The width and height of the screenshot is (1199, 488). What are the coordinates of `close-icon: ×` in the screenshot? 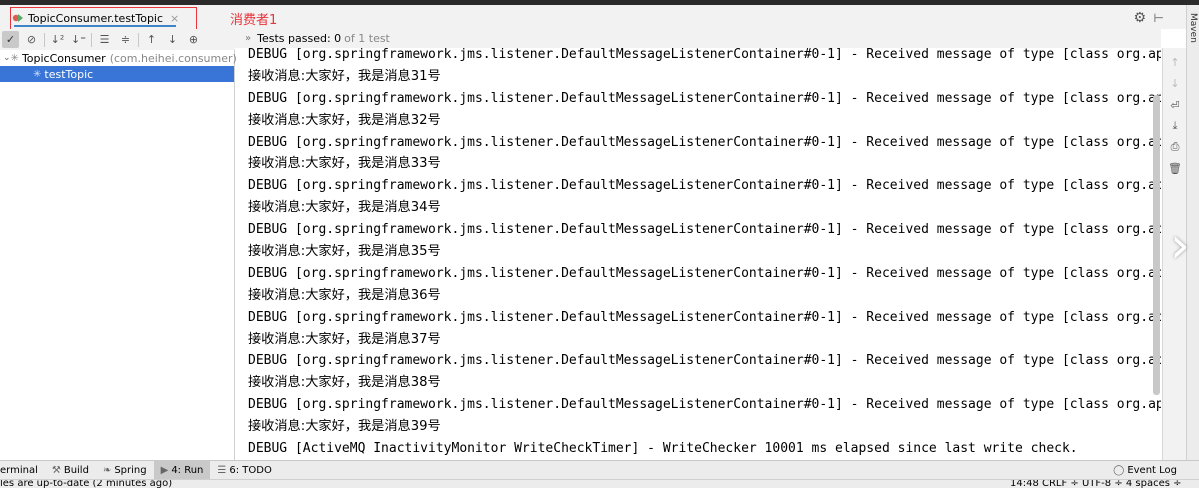 It's located at (174, 18).